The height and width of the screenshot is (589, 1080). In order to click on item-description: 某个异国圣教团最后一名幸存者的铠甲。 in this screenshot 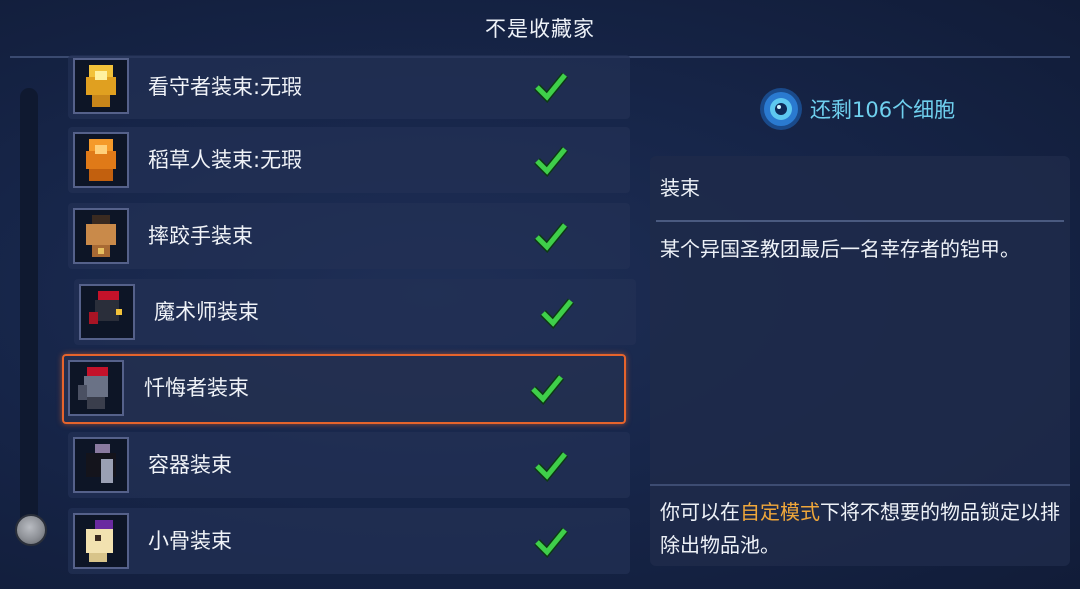, I will do `click(840, 249)`.